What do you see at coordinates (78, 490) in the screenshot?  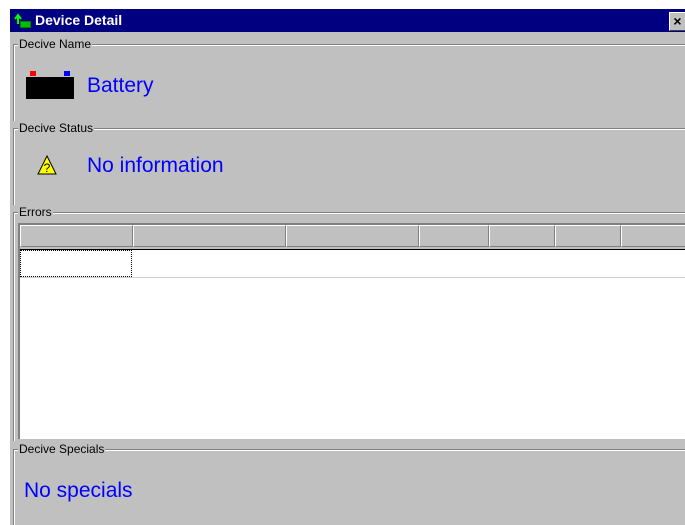 I see `device-specials-value: No specials` at bounding box center [78, 490].